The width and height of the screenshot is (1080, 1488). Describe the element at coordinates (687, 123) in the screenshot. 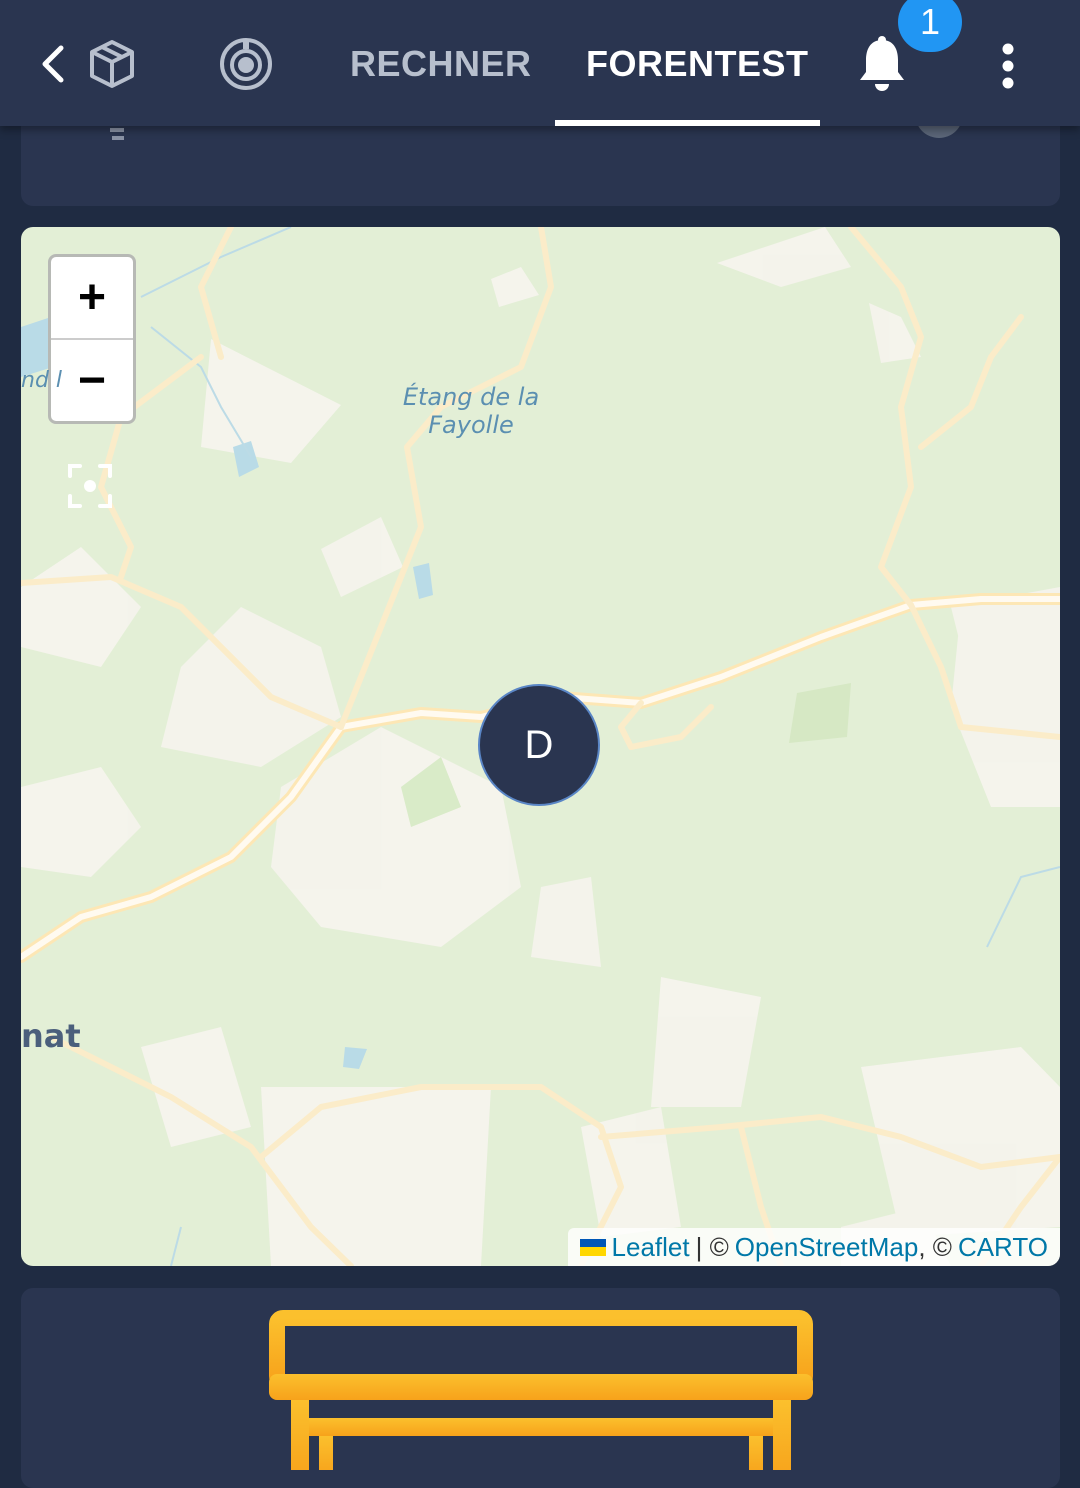

I see `active-tab-indicator` at that location.